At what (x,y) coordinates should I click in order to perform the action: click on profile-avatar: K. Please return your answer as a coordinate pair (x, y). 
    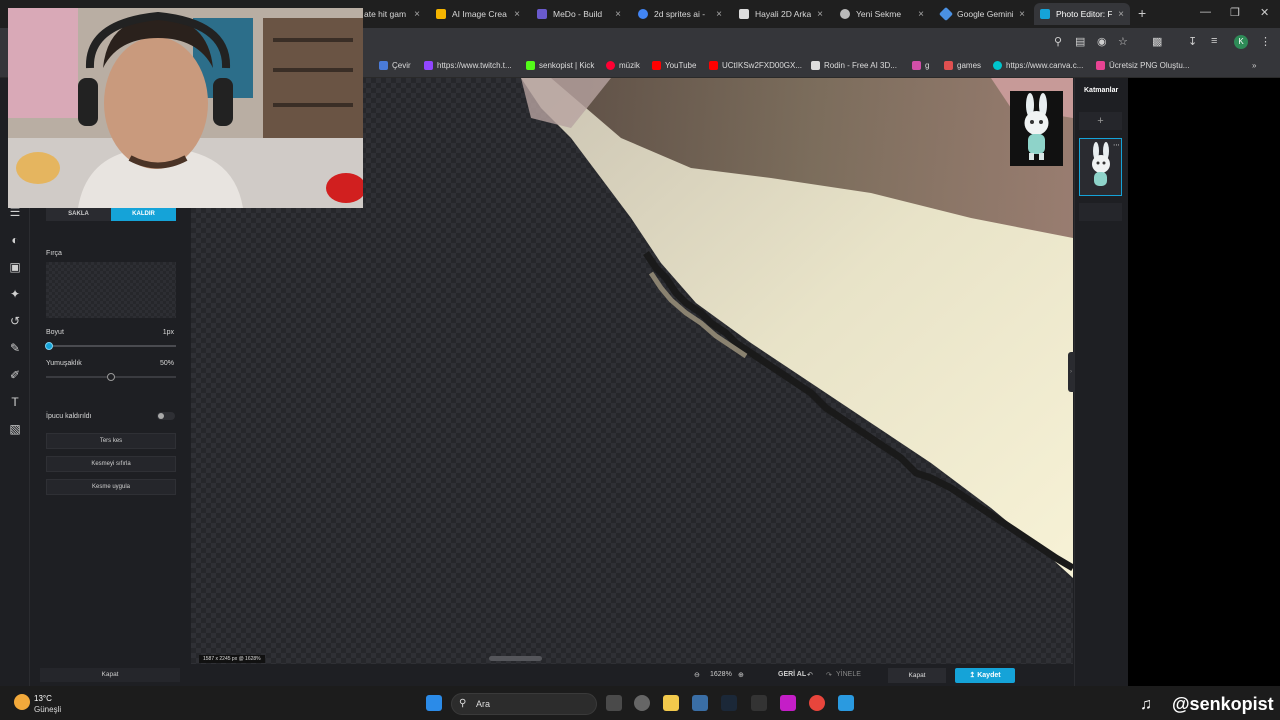
    Looking at the image, I should click on (1241, 42).